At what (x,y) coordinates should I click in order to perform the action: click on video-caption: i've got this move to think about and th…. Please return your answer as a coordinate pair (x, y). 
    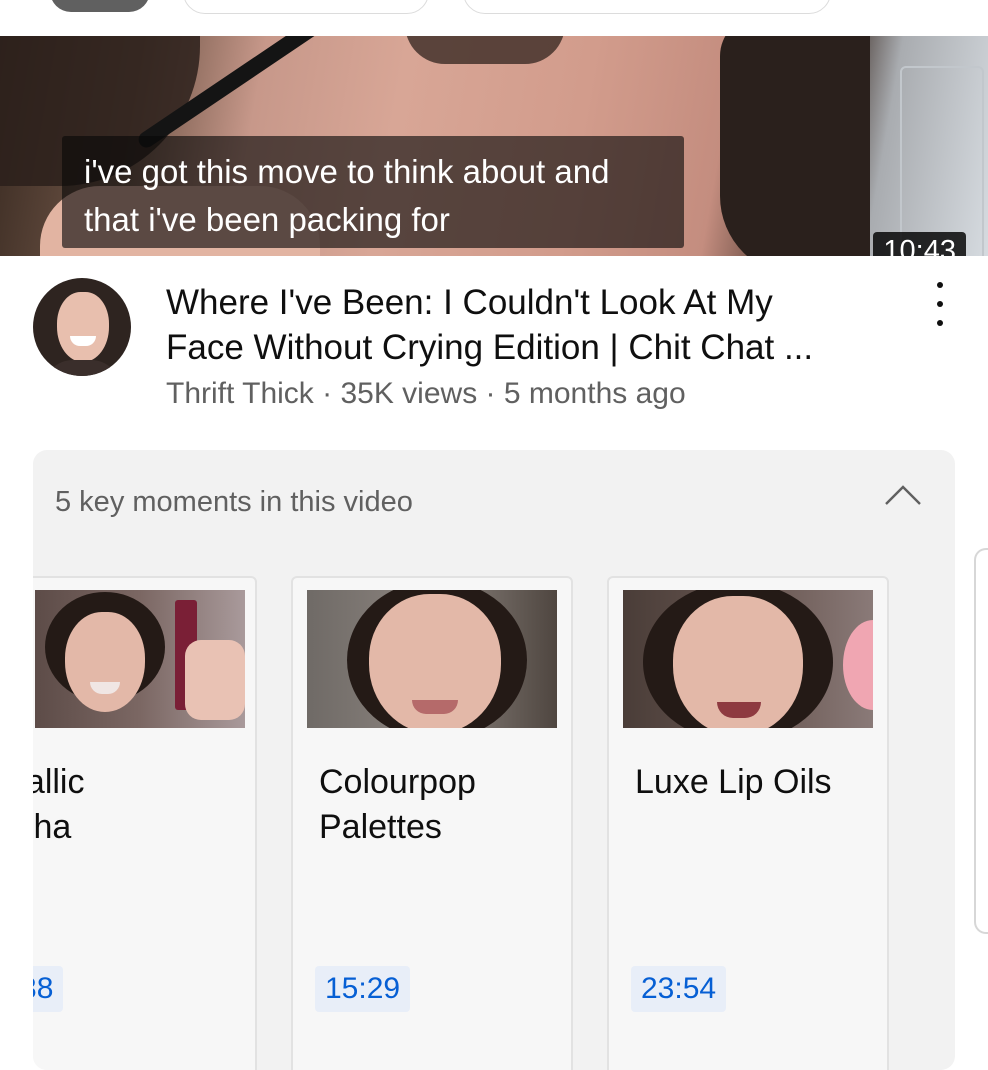
    Looking at the image, I should click on (373, 192).